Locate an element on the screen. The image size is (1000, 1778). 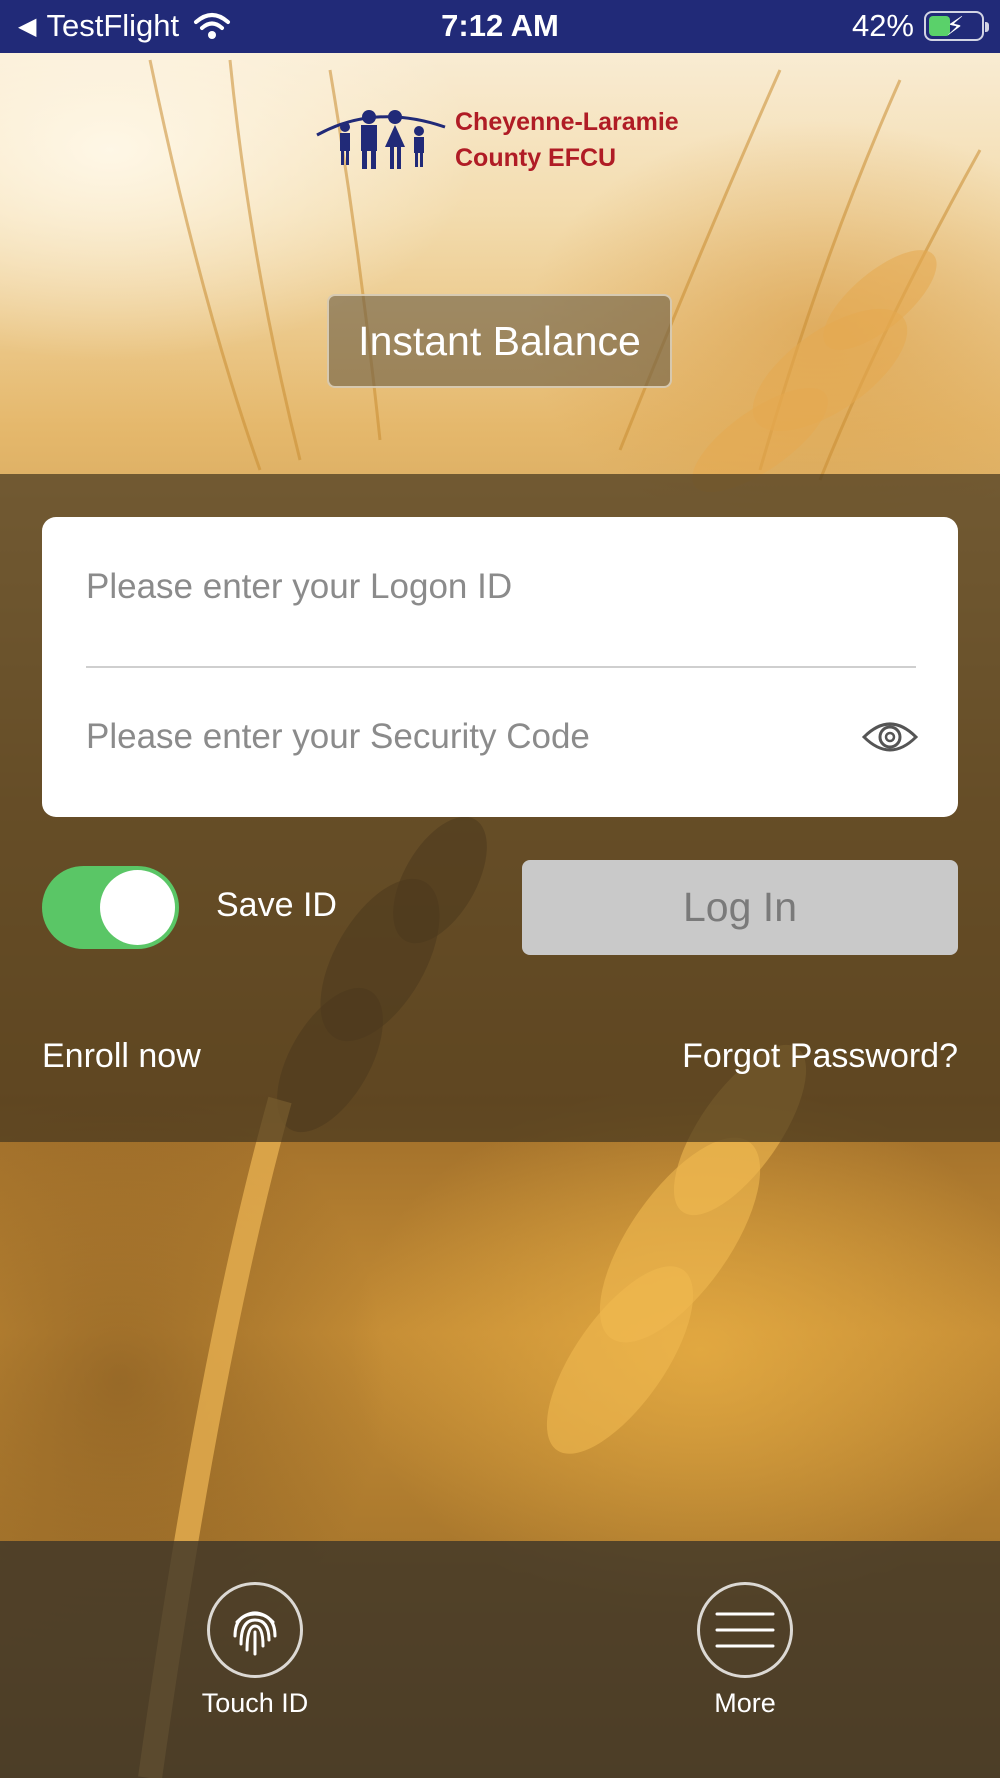
status-time: 7:12 AM is located at coordinates (500, 25).